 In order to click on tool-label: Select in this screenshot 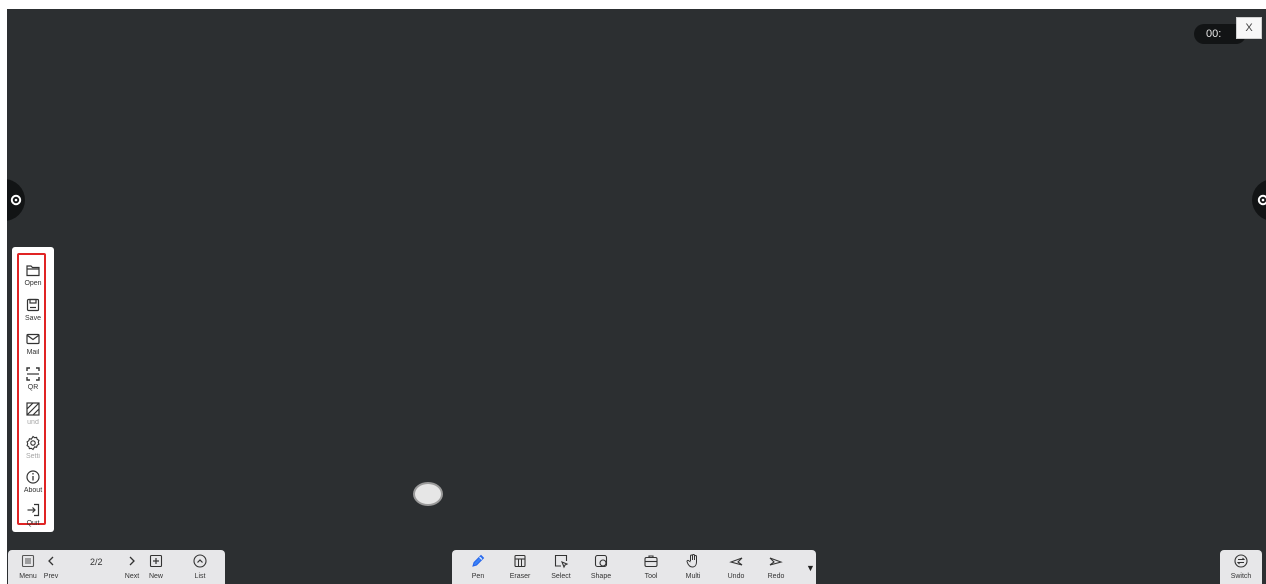, I will do `click(561, 576)`.